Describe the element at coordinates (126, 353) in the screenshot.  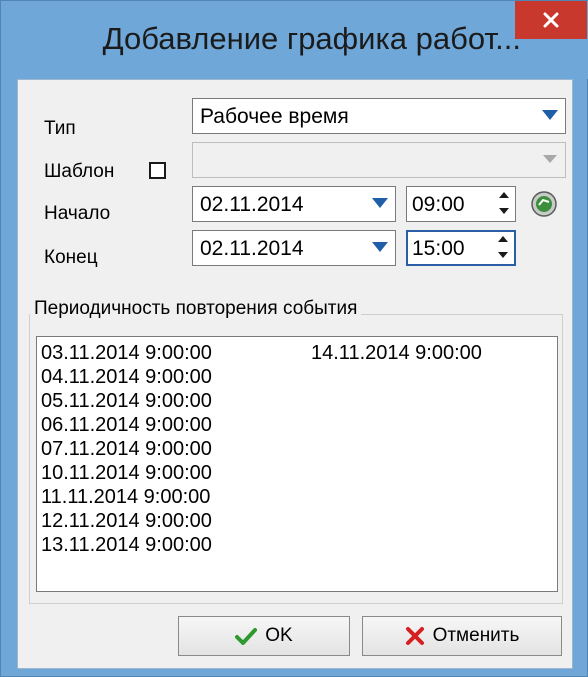
I see `list-item: 03.11.2014 9:00:00` at that location.